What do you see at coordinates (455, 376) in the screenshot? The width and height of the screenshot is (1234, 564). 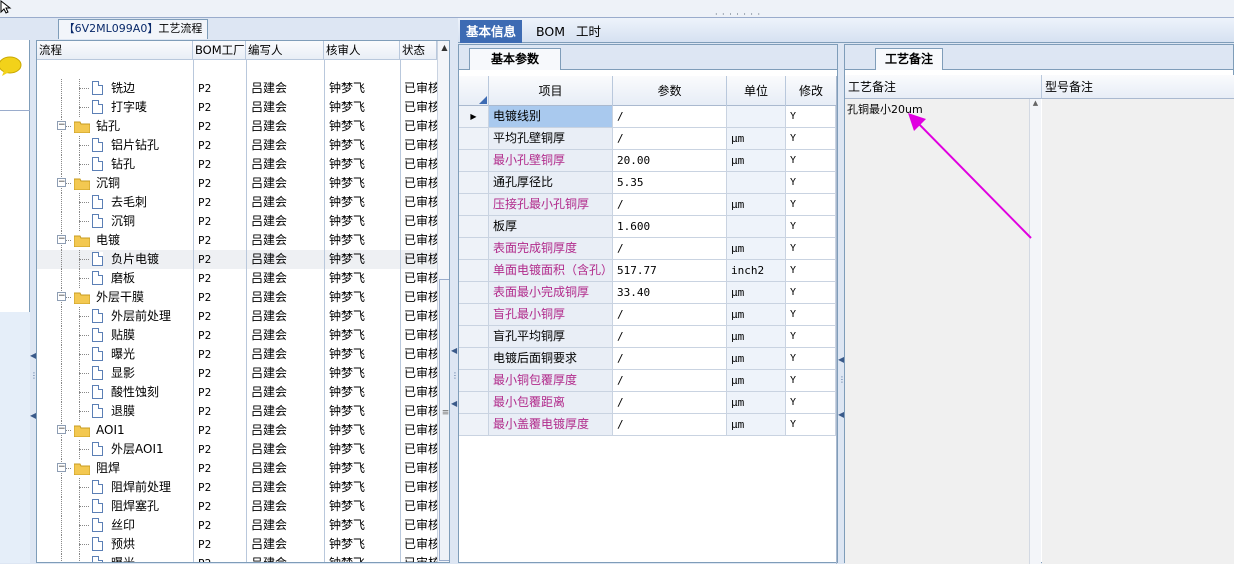 I see `splitter-dots-icon-2: ⋮` at bounding box center [455, 376].